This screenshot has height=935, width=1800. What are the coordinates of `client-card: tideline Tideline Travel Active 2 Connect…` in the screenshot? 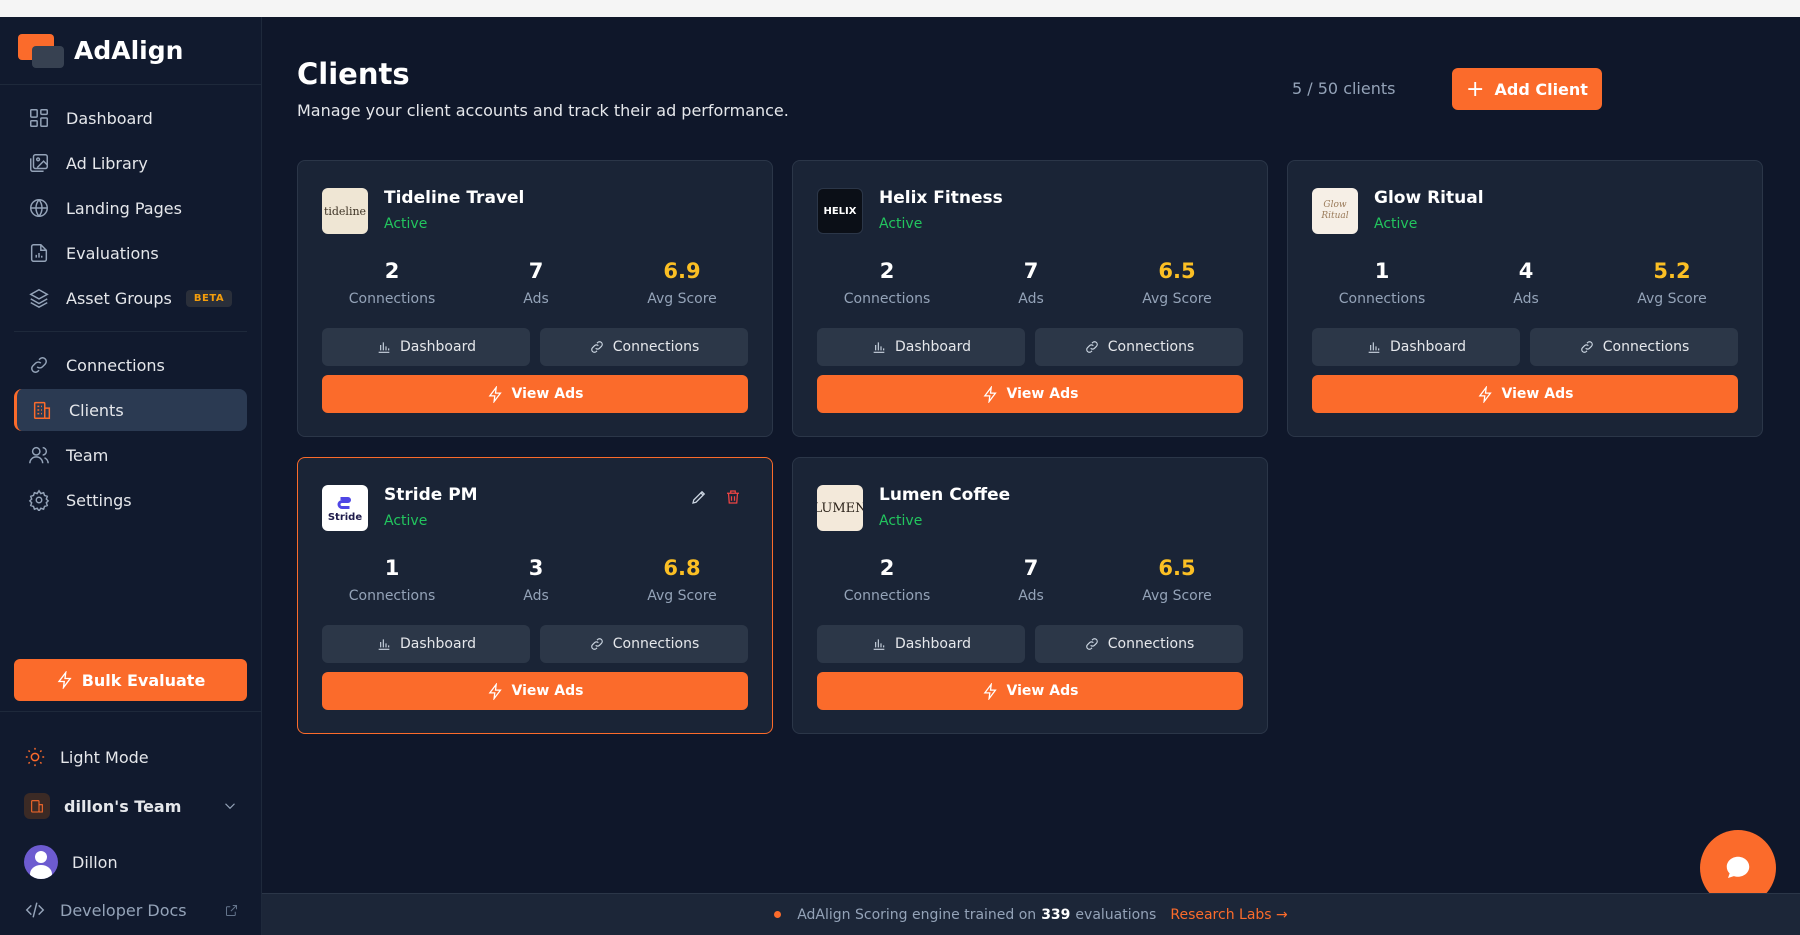 It's located at (535, 298).